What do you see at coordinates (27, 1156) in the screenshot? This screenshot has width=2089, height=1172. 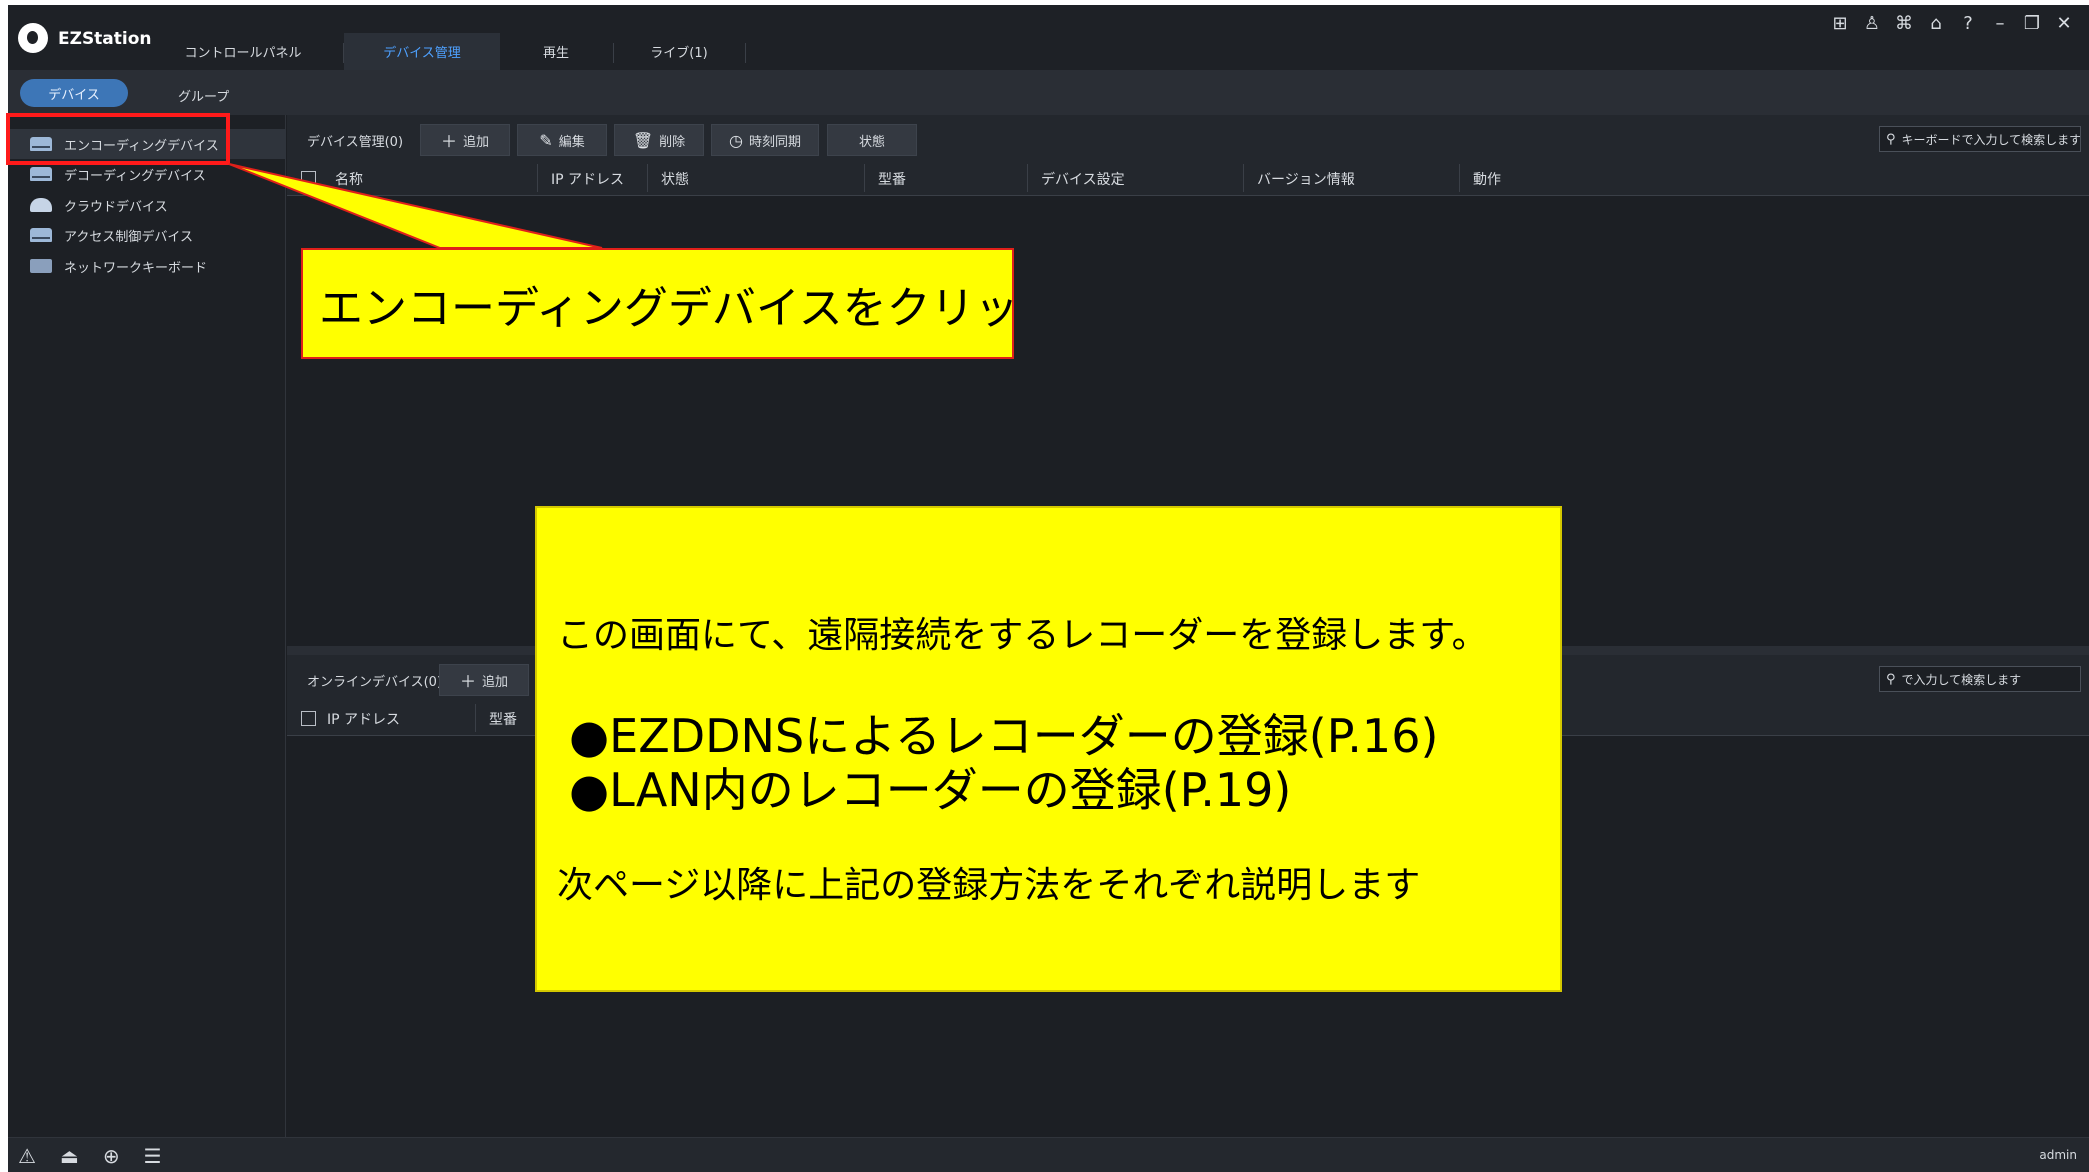 I see `warning-icon: ⚠` at bounding box center [27, 1156].